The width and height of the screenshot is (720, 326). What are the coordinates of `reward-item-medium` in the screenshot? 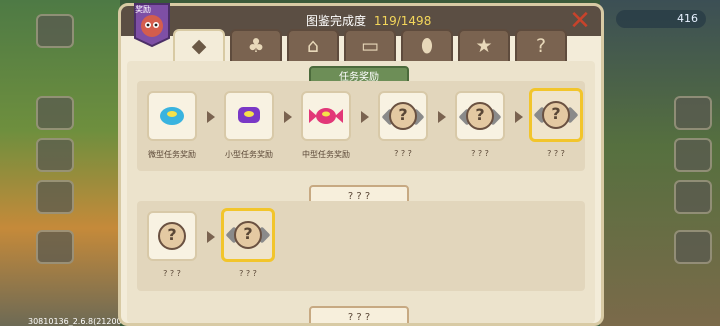 It's located at (326, 116).